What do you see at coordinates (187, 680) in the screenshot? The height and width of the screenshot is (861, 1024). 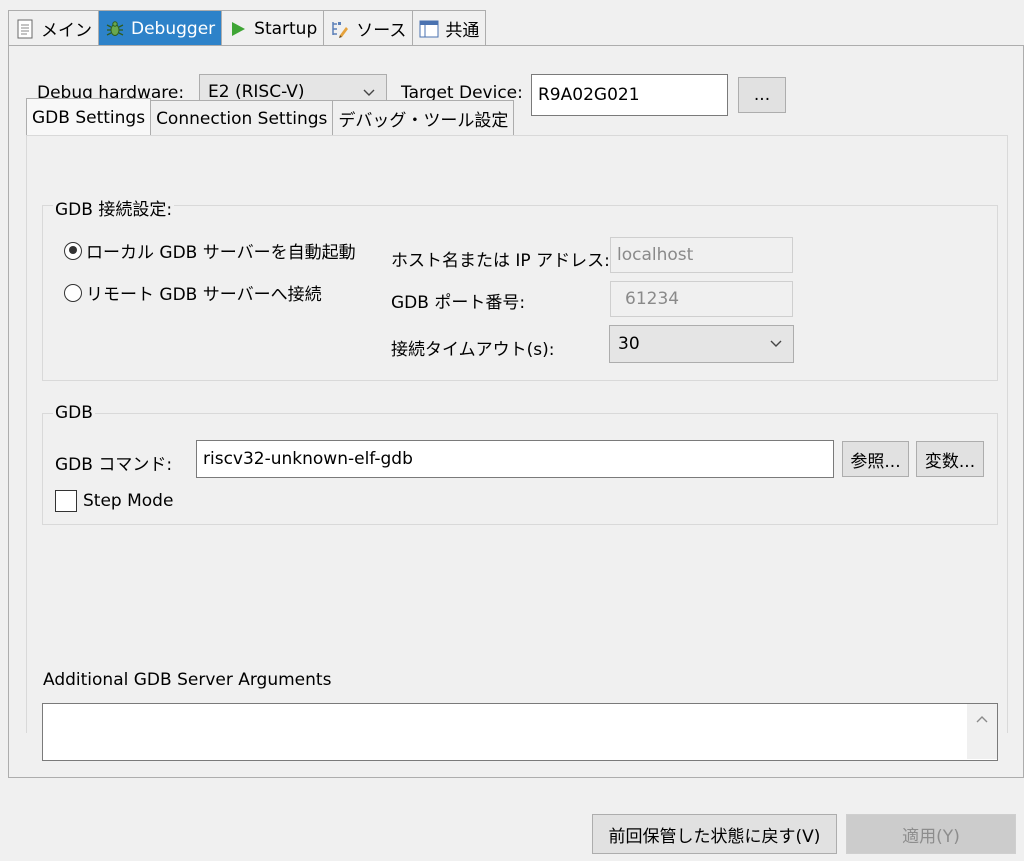 I see `additional-args-label: Additional GDB Server Arguments` at bounding box center [187, 680].